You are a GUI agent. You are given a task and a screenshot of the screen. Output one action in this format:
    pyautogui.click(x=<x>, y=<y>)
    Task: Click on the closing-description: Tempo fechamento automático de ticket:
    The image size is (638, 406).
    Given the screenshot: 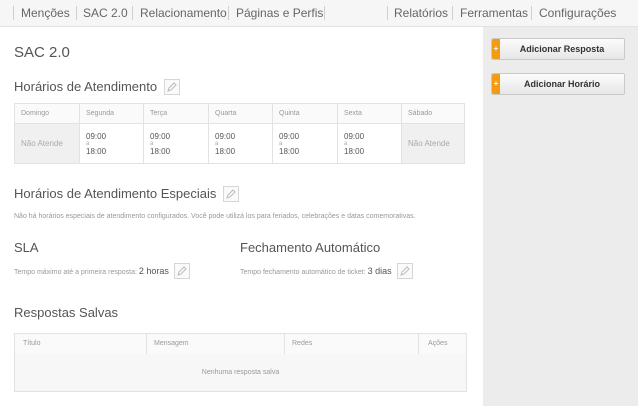 What is the action you would take?
    pyautogui.click(x=303, y=272)
    